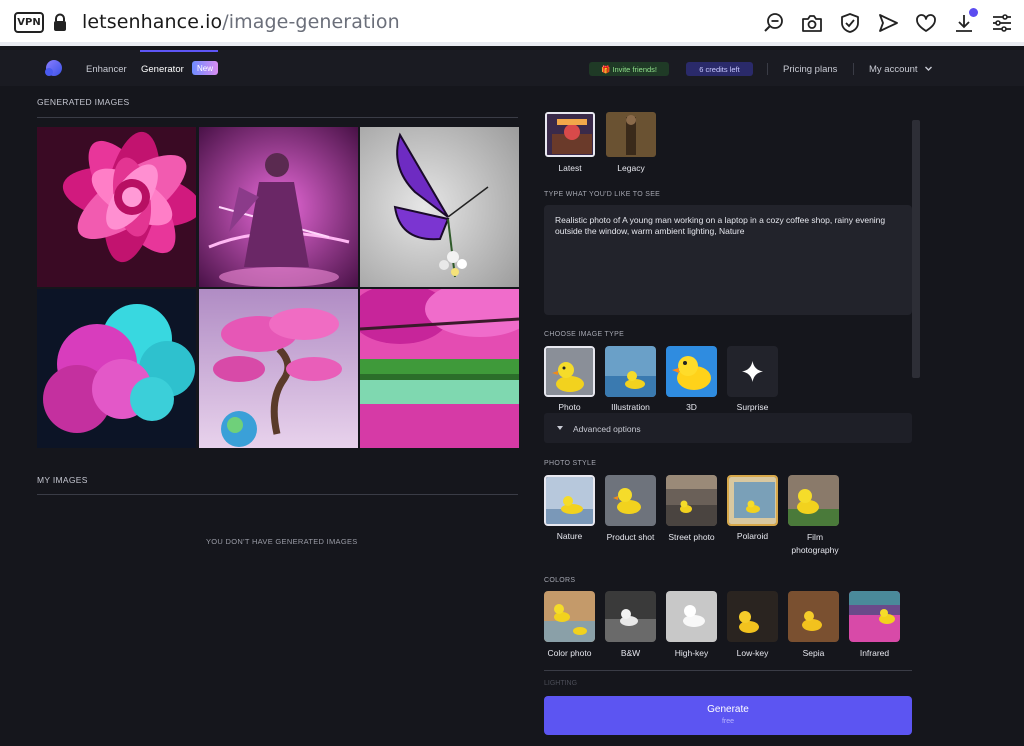 This screenshot has width=1024, height=746. I want to click on browser-toolbar: VPN letsenhance.io/image-generation, so click(512, 23).